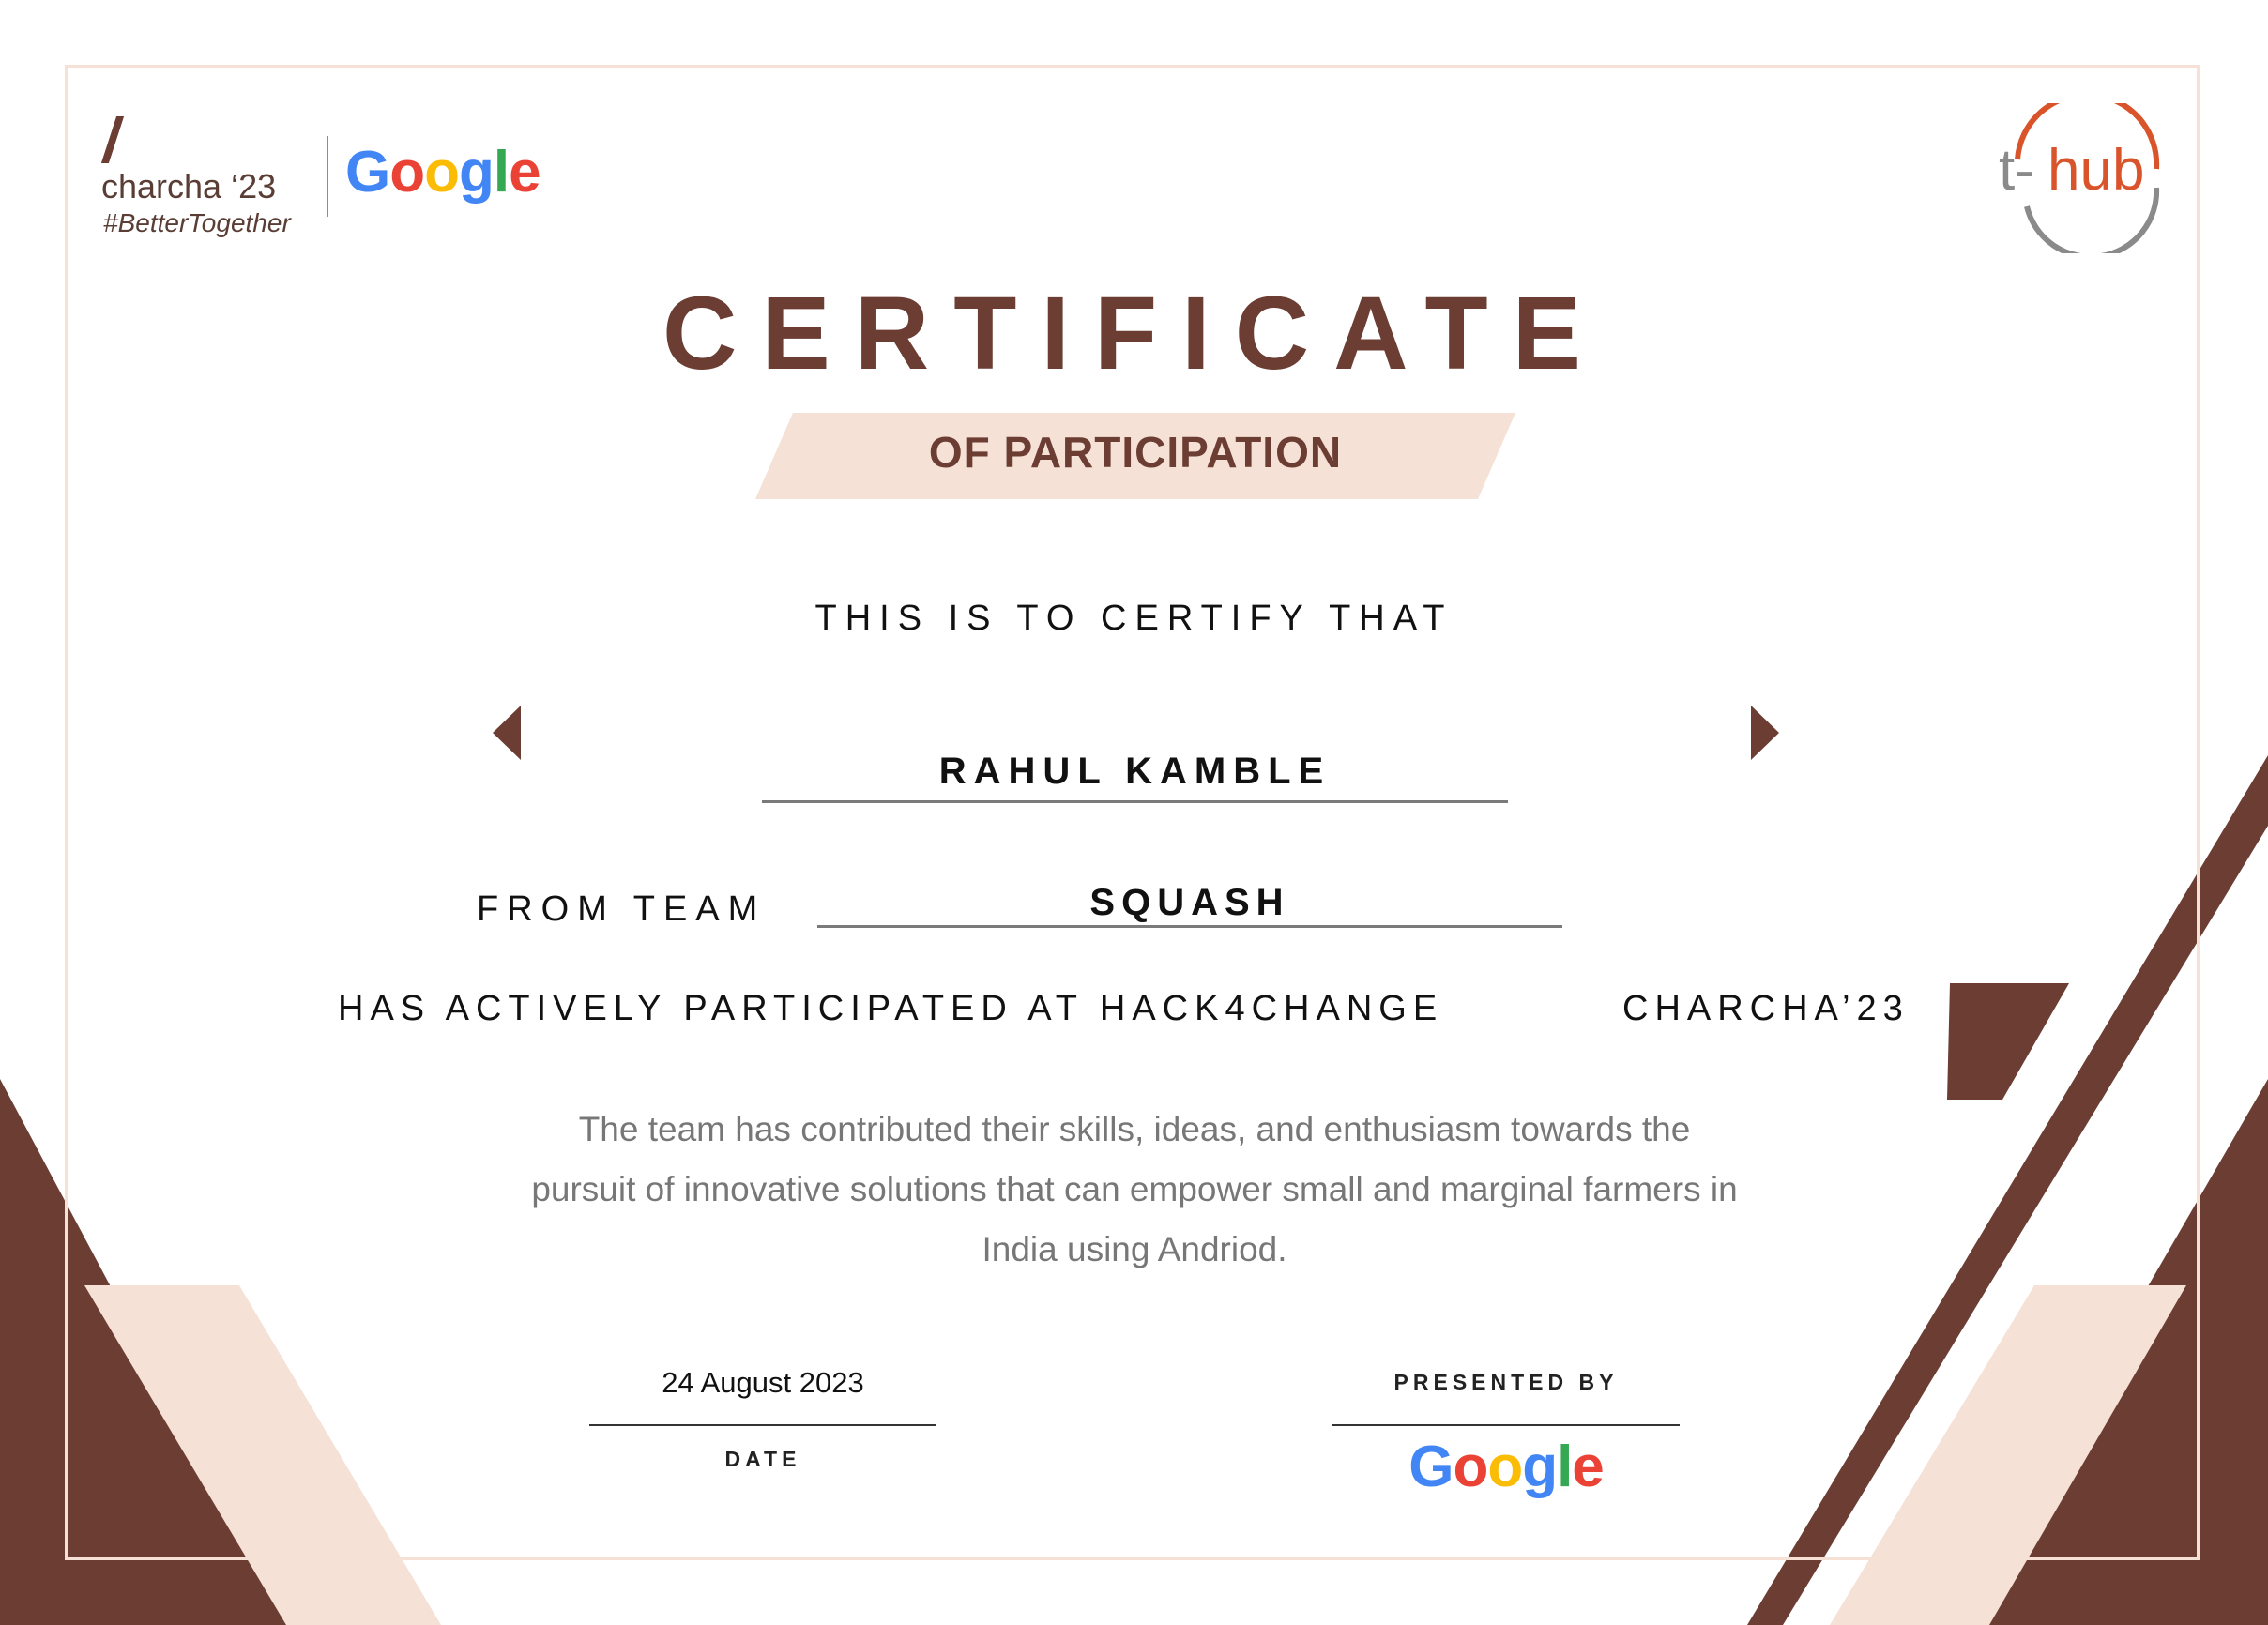 This screenshot has height=1625, width=2268. Describe the element at coordinates (507, 733) in the screenshot. I see `left-triangle-icon` at that location.